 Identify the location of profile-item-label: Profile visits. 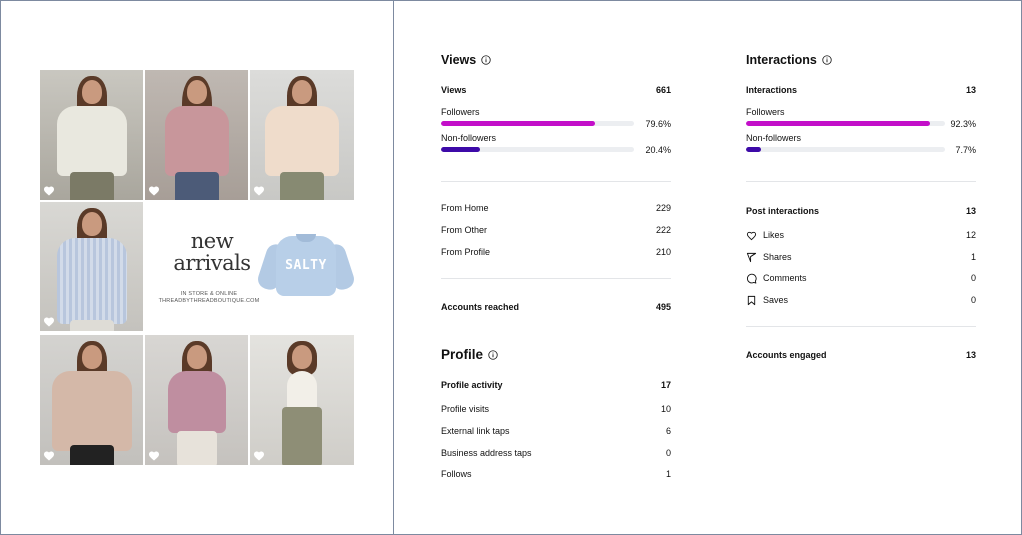
(465, 409).